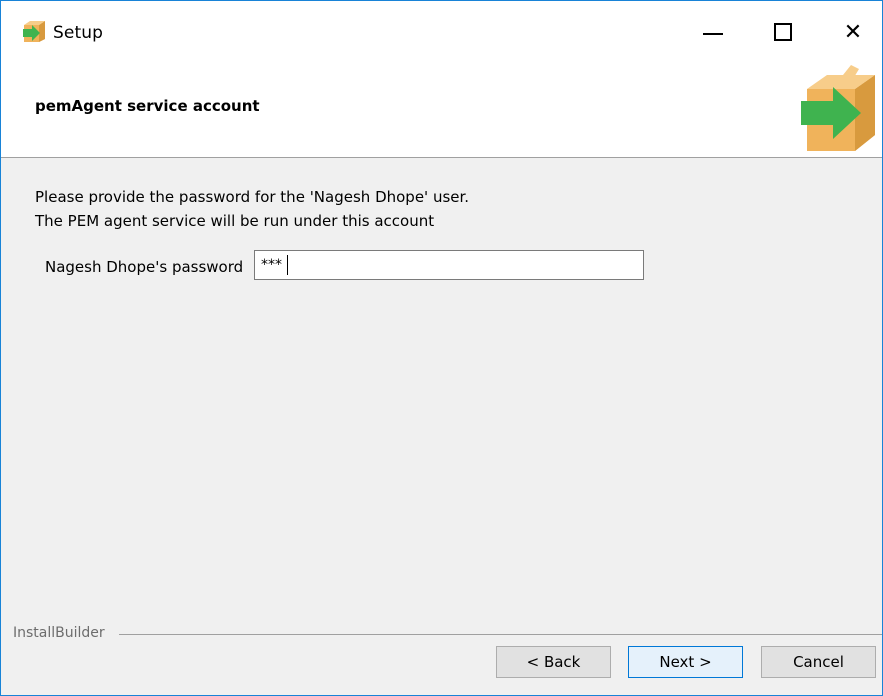 The image size is (883, 696). What do you see at coordinates (685, 662) in the screenshot?
I see `next-button: Next >` at bounding box center [685, 662].